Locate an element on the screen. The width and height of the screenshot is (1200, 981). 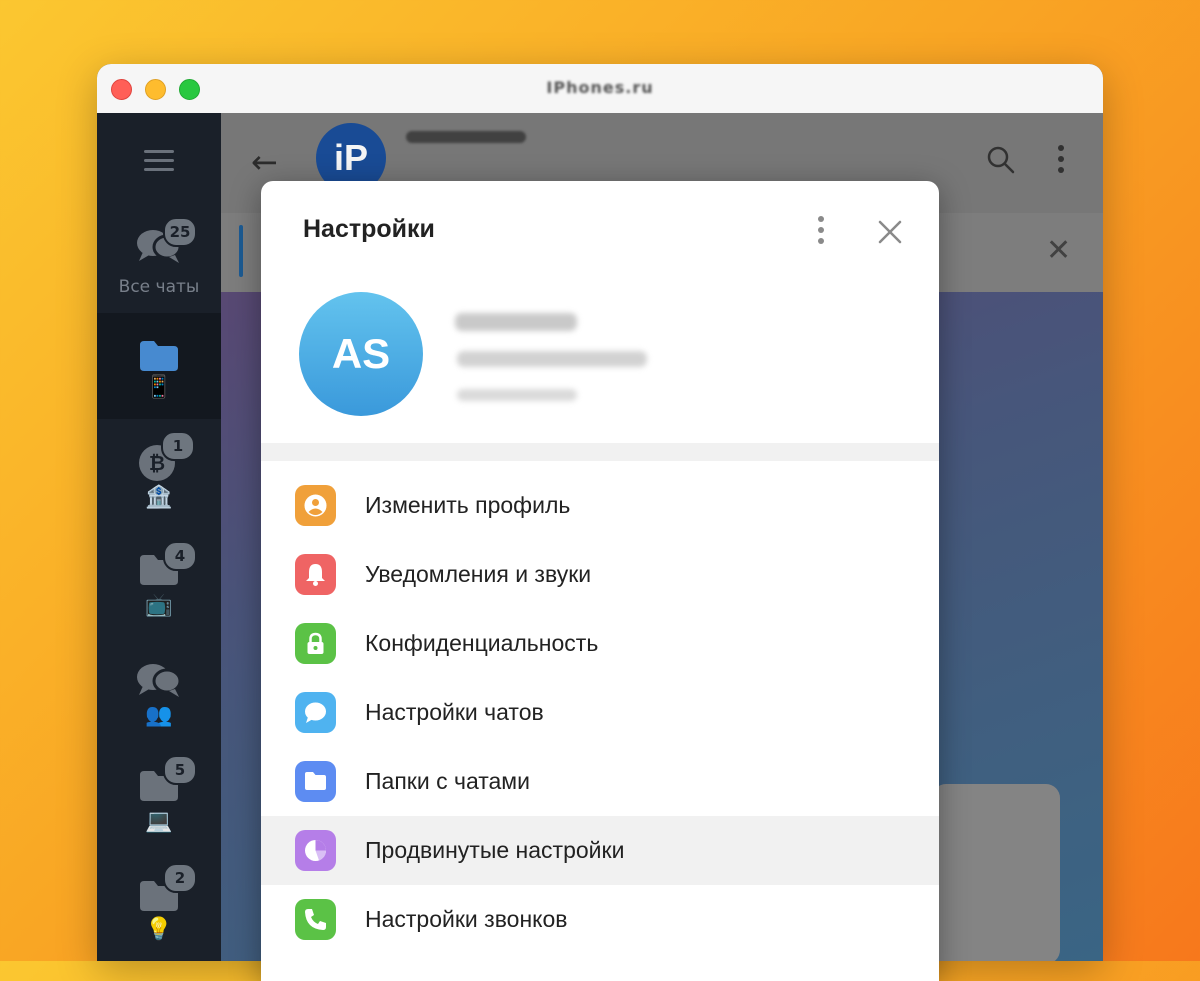
menu-item-advanced: Продвинутые настройки is located at coordinates (600, 850).